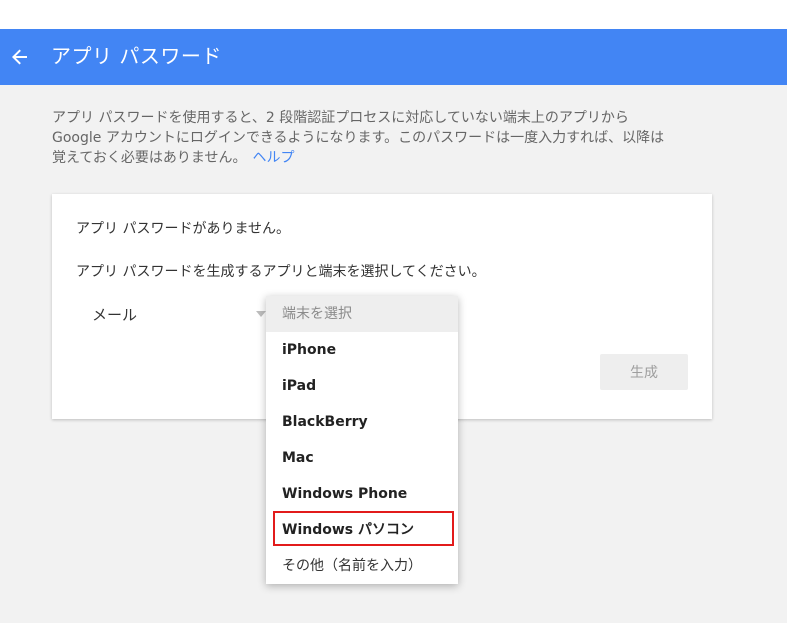 The width and height of the screenshot is (787, 623). Describe the element at coordinates (362, 314) in the screenshot. I see `device-placeholder: 端末を選択` at that location.